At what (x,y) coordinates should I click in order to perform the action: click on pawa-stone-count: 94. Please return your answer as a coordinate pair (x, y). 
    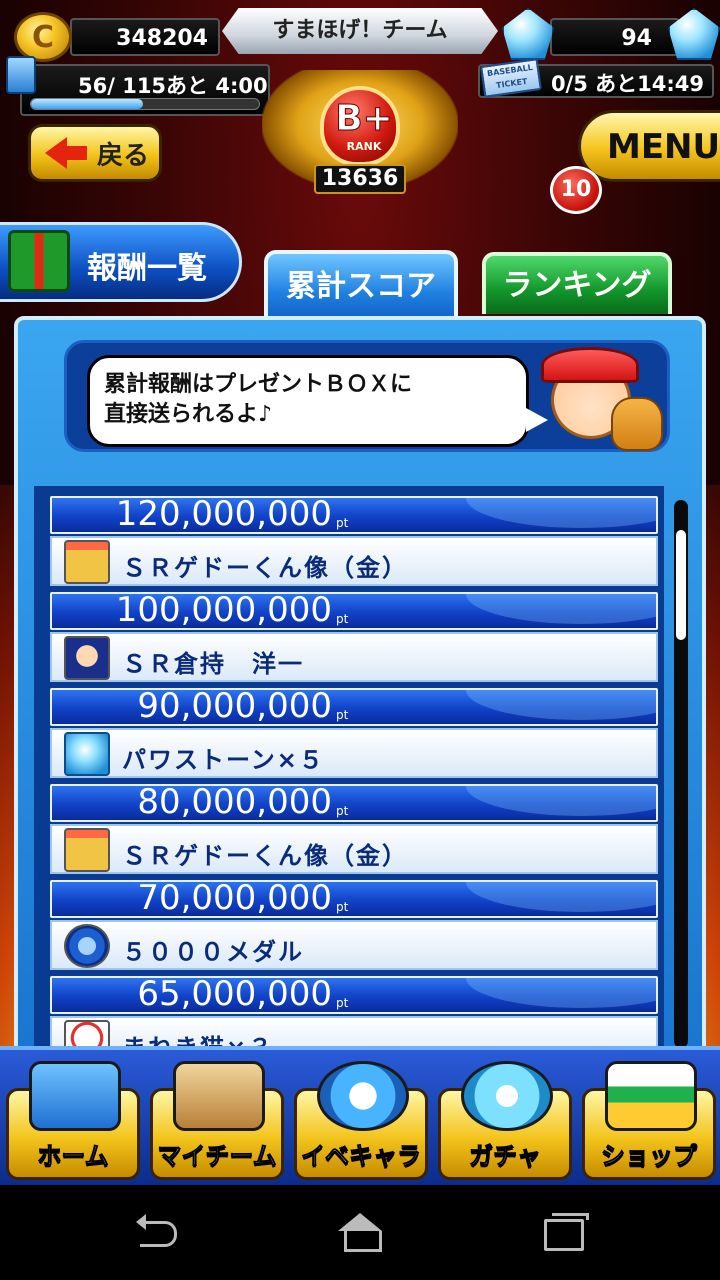
    Looking at the image, I should click on (615, 37).